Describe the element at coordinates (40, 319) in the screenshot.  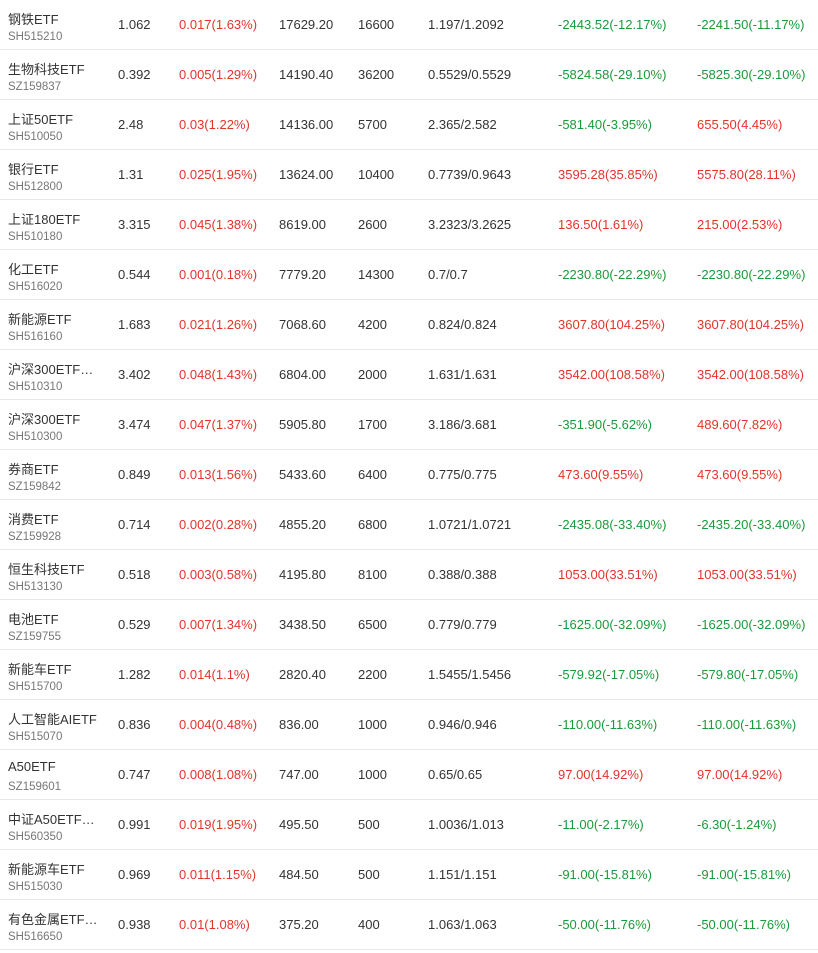
I see `security-name: 新能源ETF` at that location.